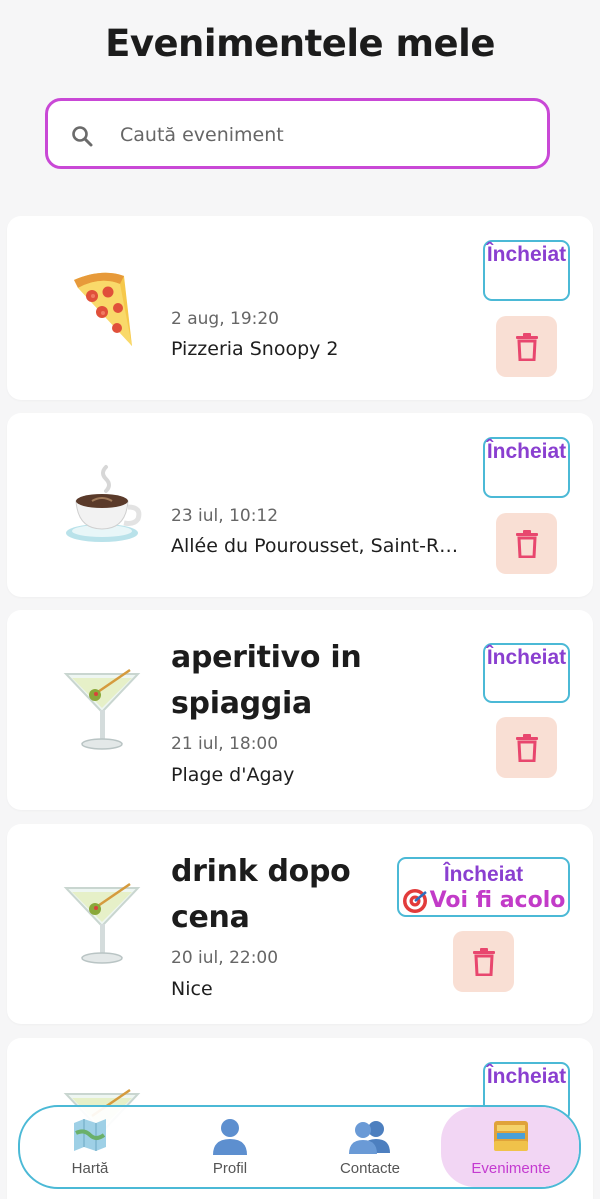  Describe the element at coordinates (230, 1137) in the screenshot. I see `user-icon` at that location.